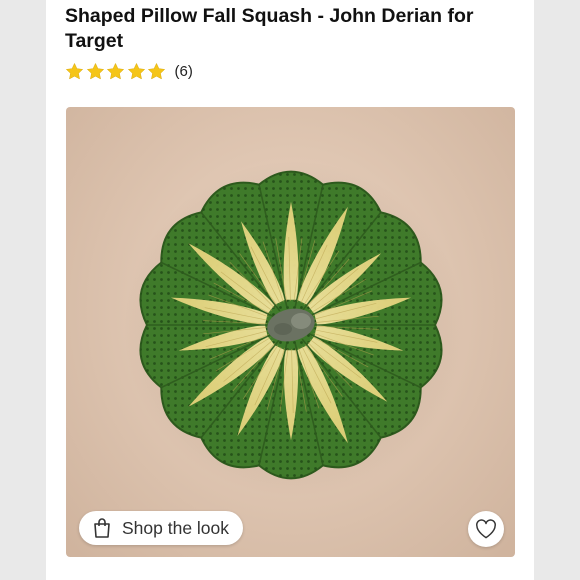 The image size is (580, 580). I want to click on favorite-button, so click(486, 529).